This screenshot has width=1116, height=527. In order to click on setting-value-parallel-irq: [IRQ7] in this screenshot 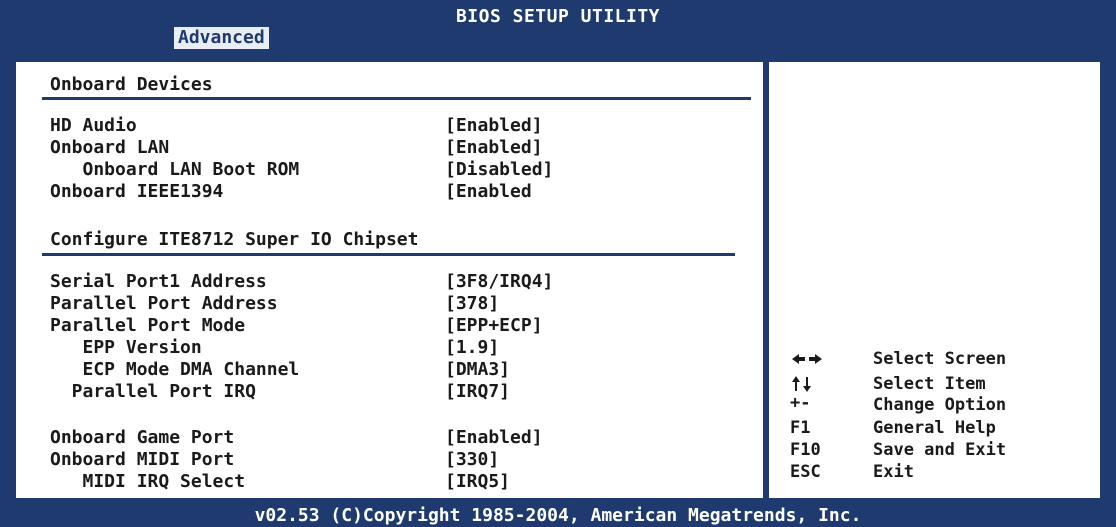, I will do `click(477, 392)`.